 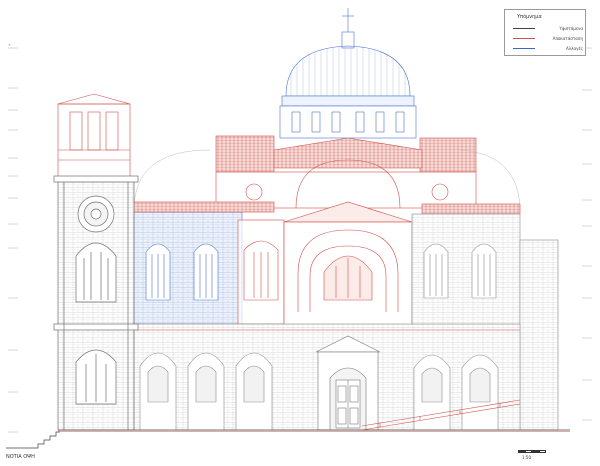 I want to click on entrance-portal, so click(x=348, y=383).